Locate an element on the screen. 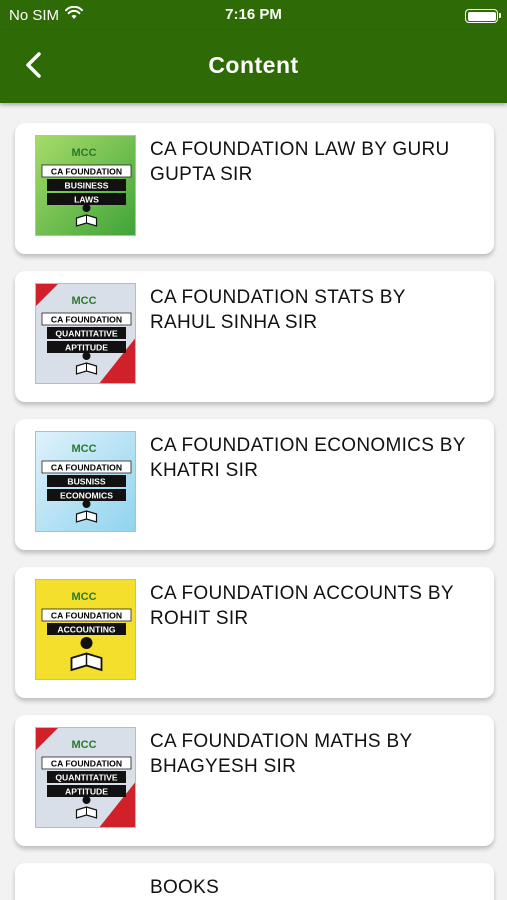 The image size is (507, 900). course-thumbnail: MCC CA FOUNDATION BUSNISS ECONOMICS is located at coordinates (85, 481).